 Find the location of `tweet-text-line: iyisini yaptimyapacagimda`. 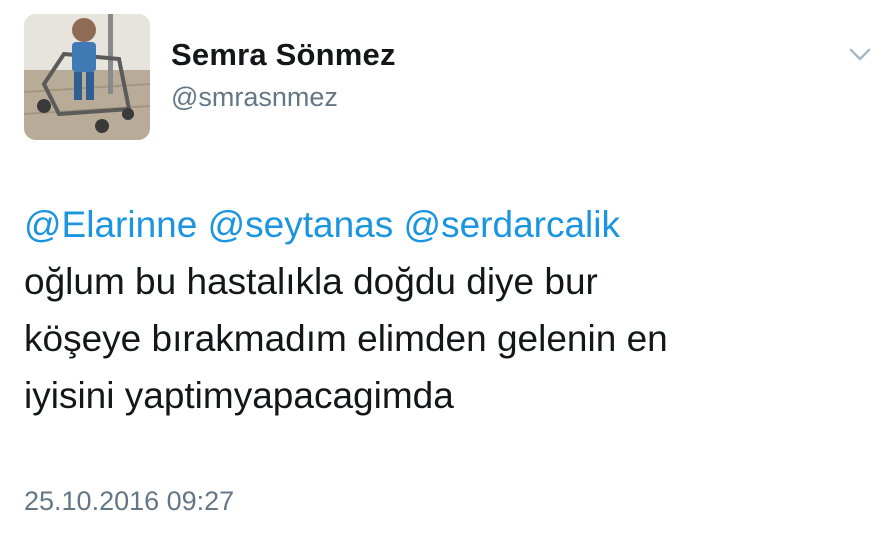

tweet-text-line: iyisini yaptimyapacagimda is located at coordinates (239, 395).